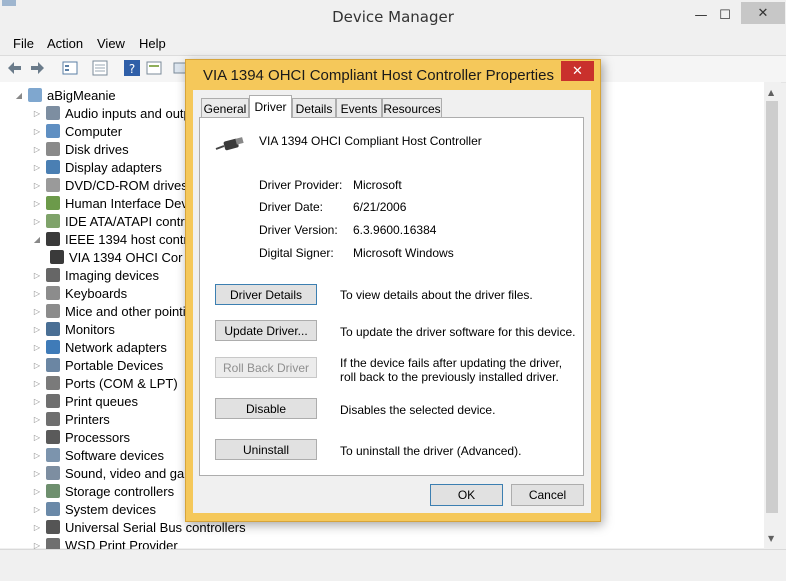 This screenshot has height=581, width=786. What do you see at coordinates (301, 185) in the screenshot?
I see `driver-provider-label: Driver Provider:` at bounding box center [301, 185].